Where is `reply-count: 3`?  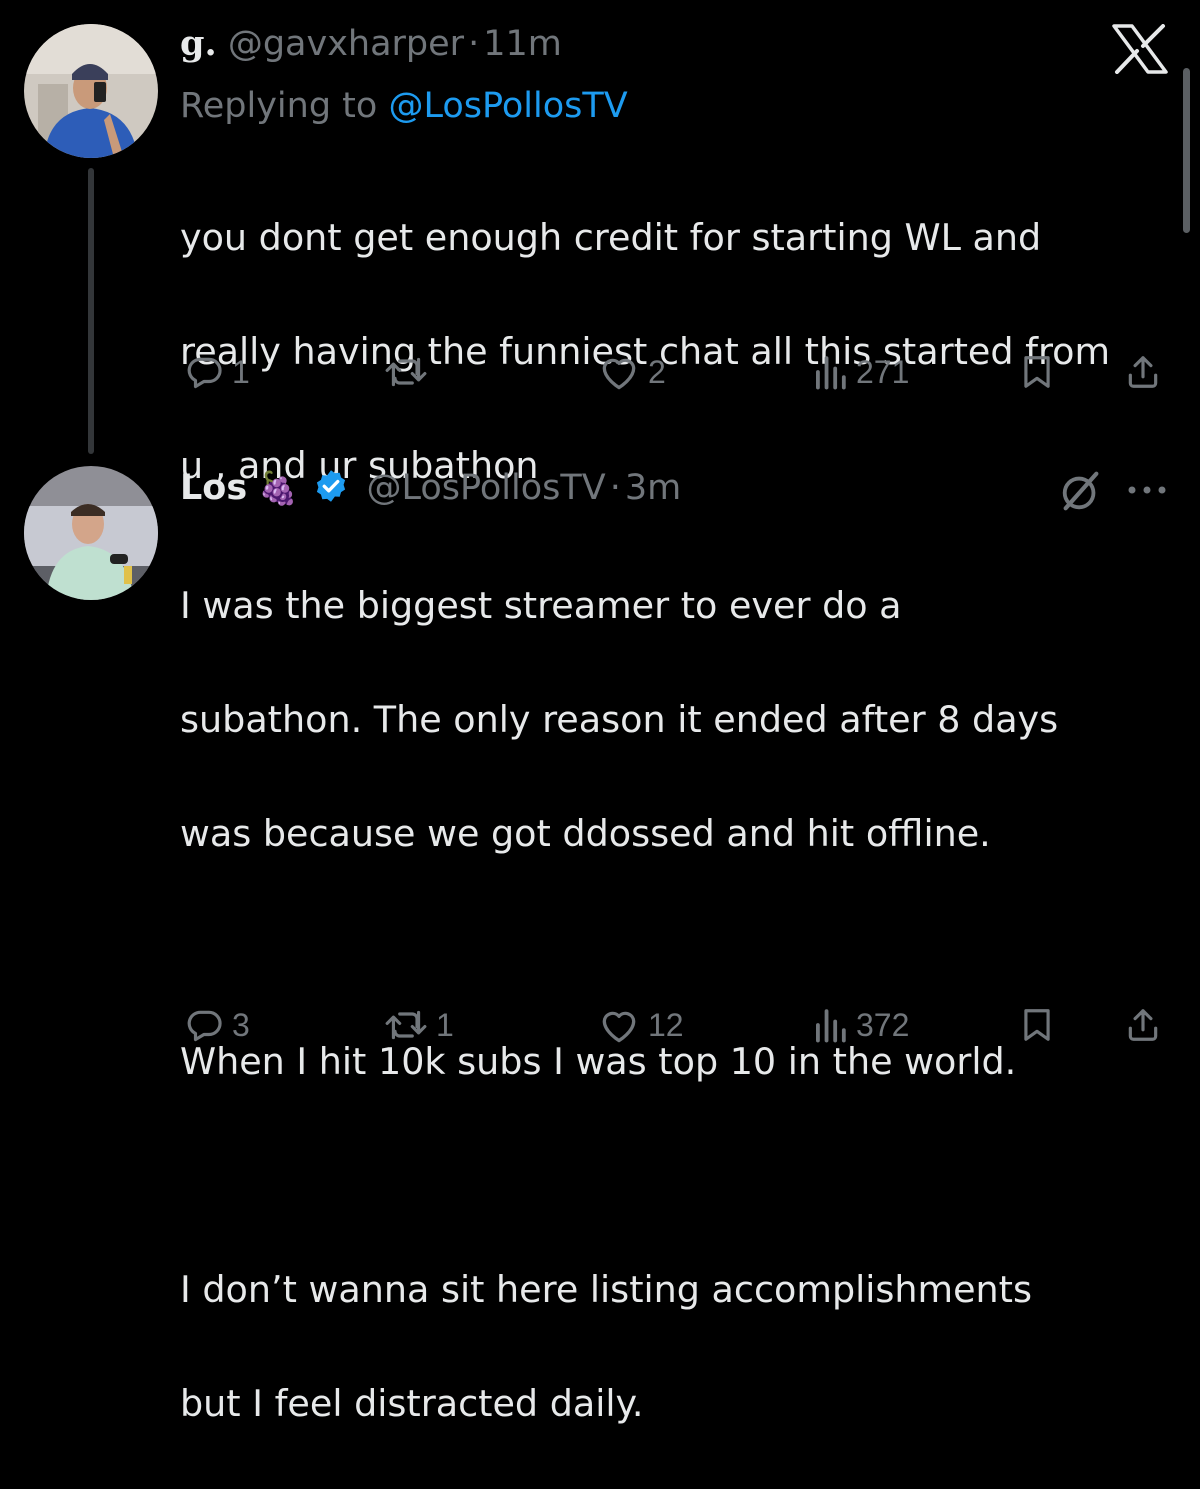
reply-count: 3 is located at coordinates (241, 1024).